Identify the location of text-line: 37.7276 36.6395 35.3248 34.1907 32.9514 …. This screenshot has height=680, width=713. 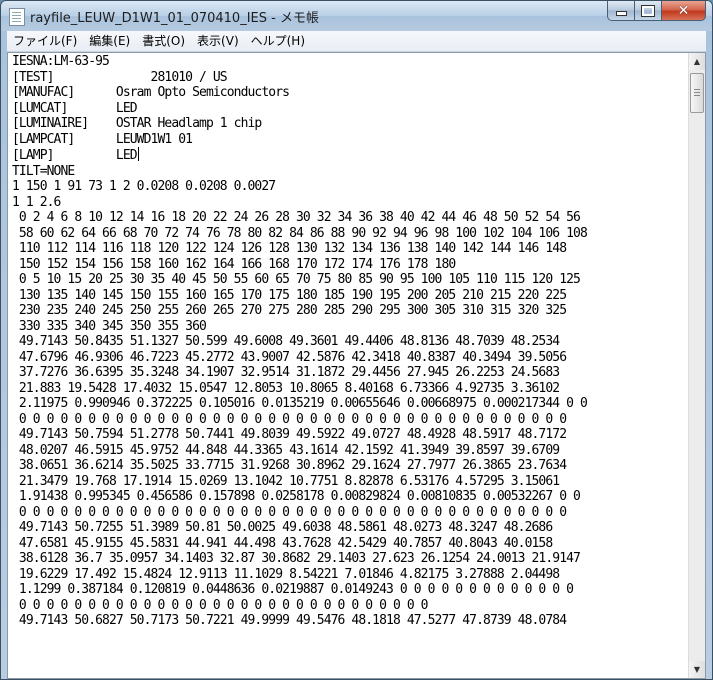
(286, 372).